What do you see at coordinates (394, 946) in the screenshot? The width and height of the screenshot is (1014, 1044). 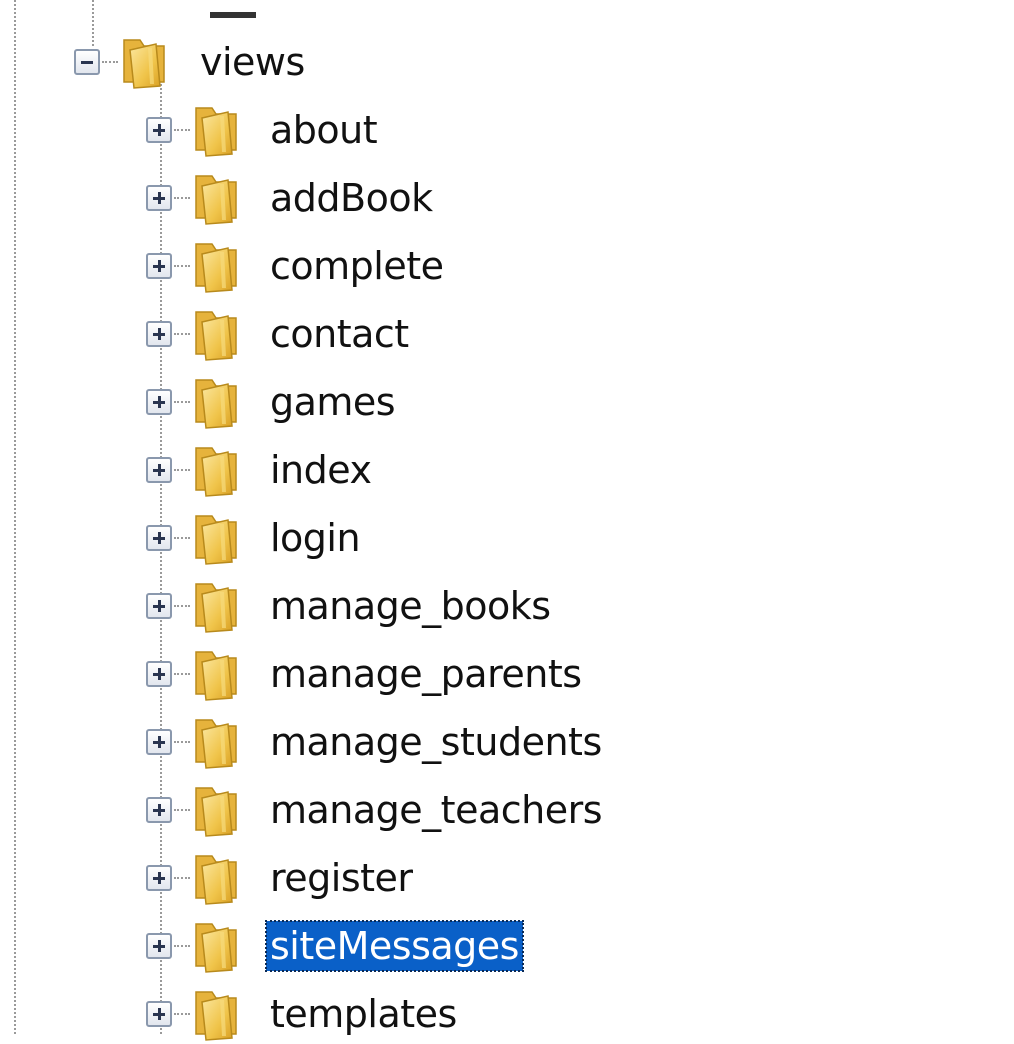 I see `tree-node-label: siteMessages` at bounding box center [394, 946].